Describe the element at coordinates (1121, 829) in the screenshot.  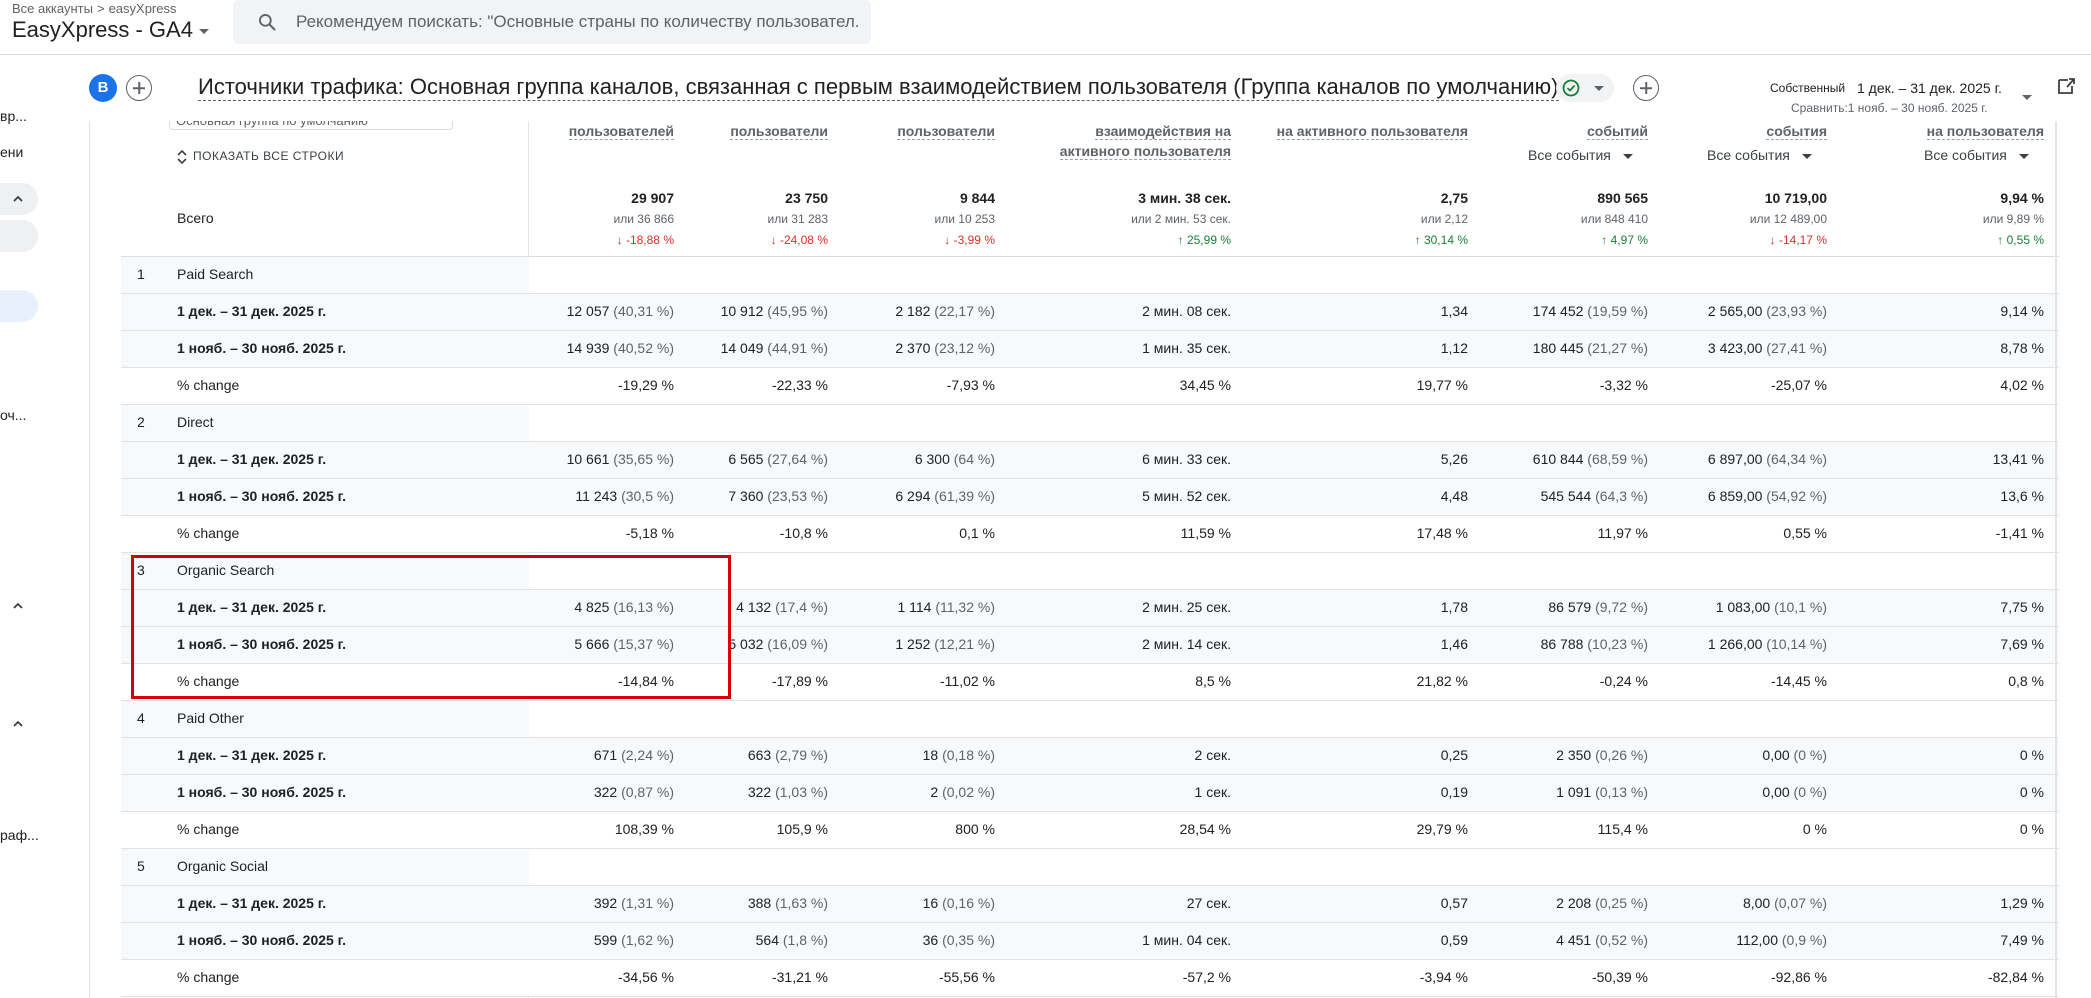
I see `metric-cell: 28,54 %` at that location.